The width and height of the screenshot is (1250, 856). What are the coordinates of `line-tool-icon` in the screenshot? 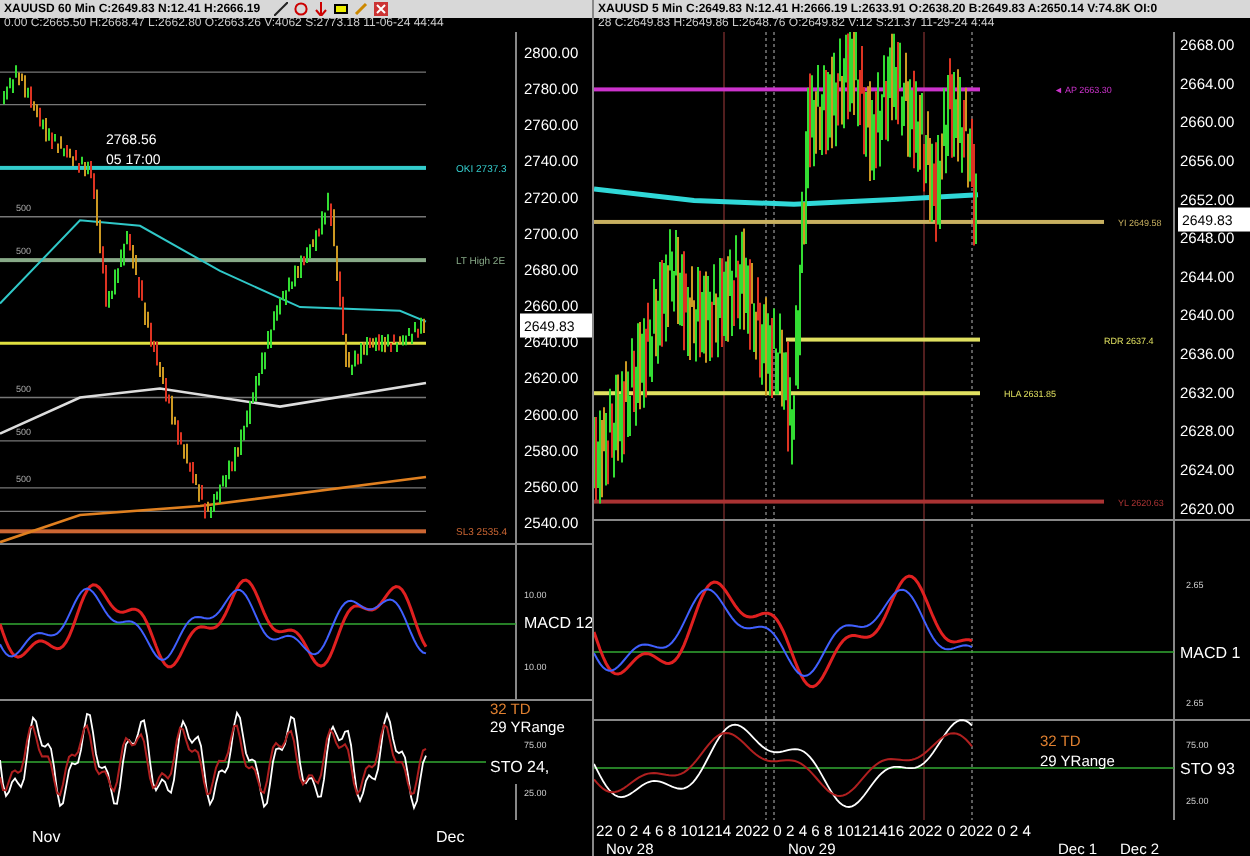 It's located at (281, 9).